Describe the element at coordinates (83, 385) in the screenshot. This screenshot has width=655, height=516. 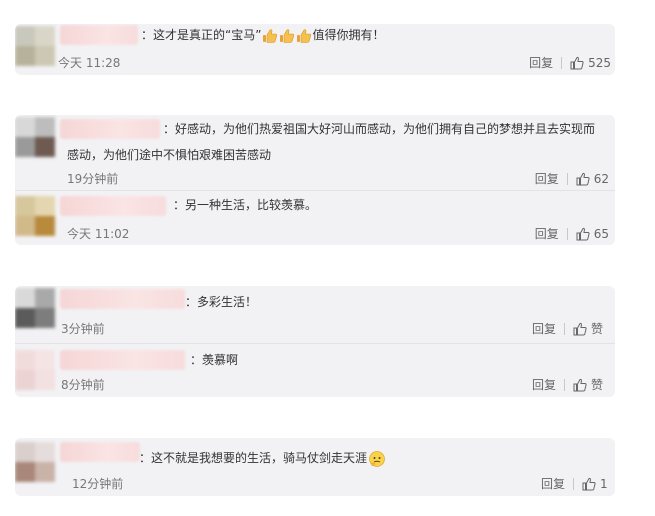
I see `reply-time: 8分钟前` at that location.